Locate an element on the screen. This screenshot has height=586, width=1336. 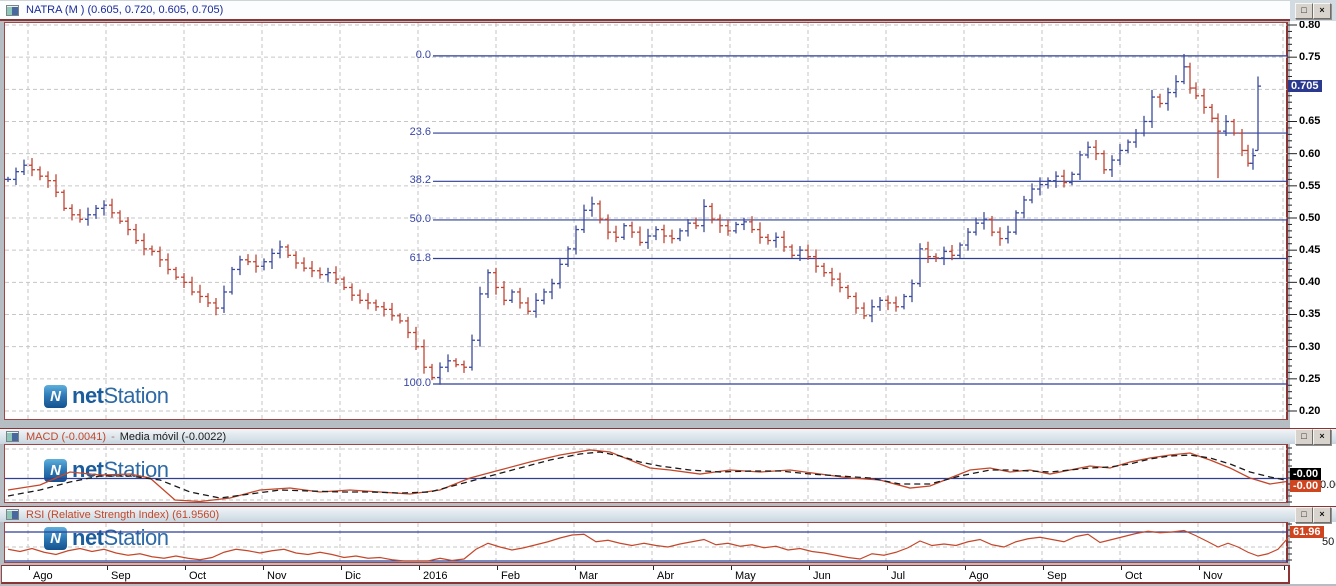
price-tick-label: 0.75 is located at coordinates (1310, 57).